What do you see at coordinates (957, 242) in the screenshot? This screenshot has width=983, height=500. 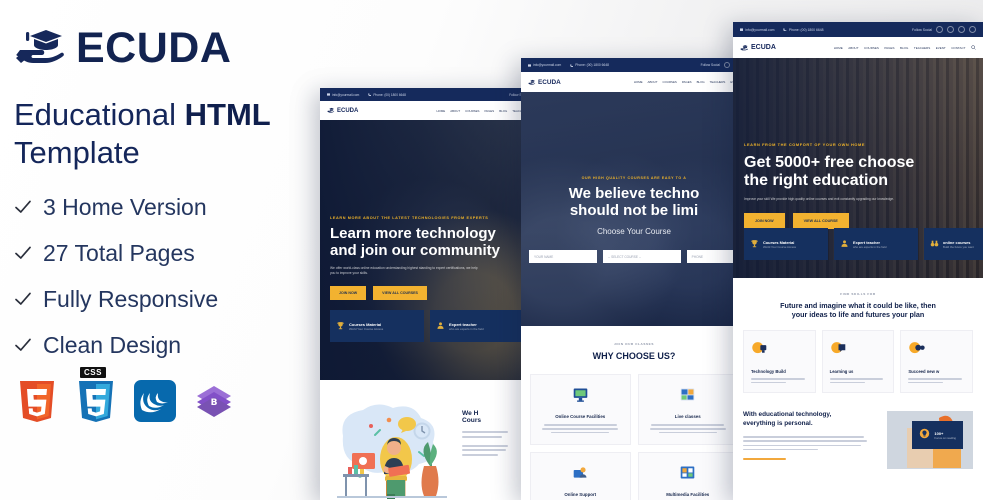 I see `feature-card-title: online courses` at bounding box center [957, 242].